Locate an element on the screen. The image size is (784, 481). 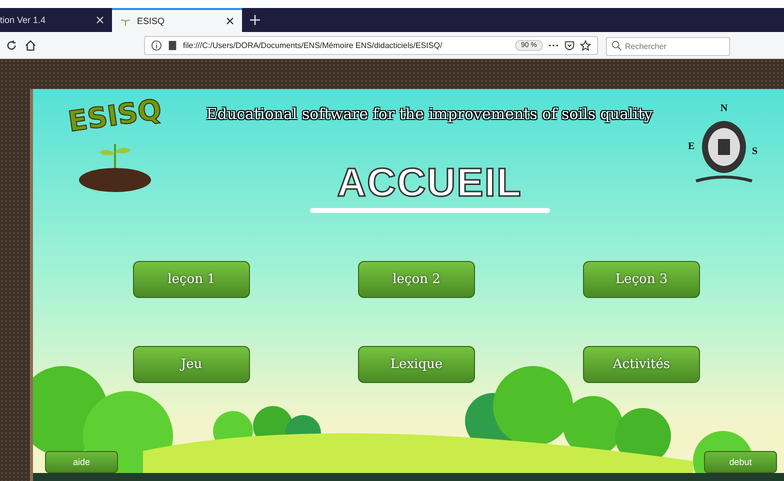
menu-button: Leçon 3 is located at coordinates (641, 279).